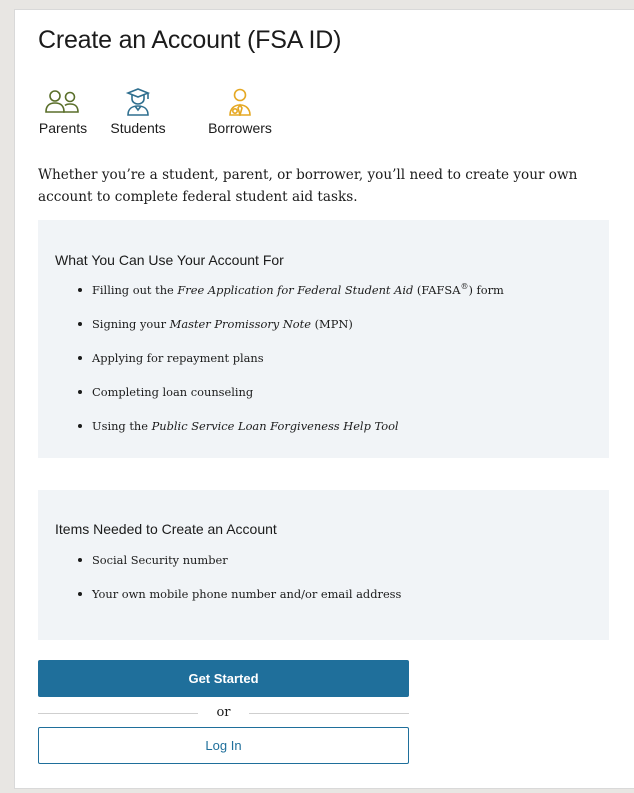 The image size is (634, 793). What do you see at coordinates (138, 102) in the screenshot?
I see `graduate-icon` at bounding box center [138, 102].